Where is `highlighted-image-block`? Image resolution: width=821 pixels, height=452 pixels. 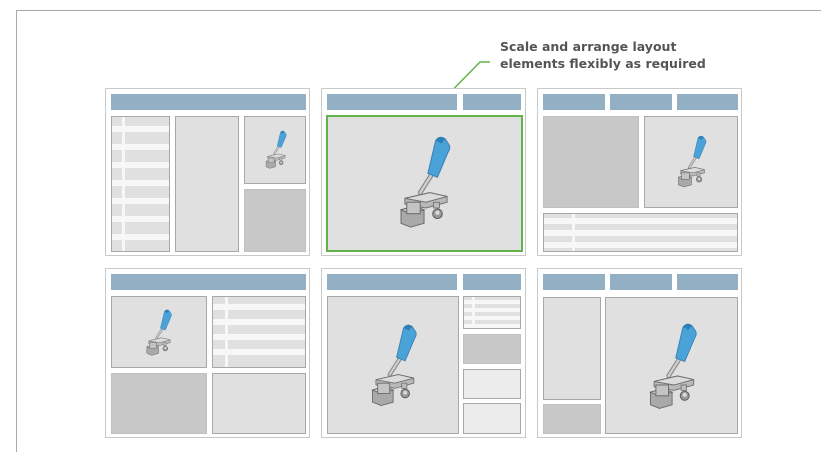
highlighted-image-block is located at coordinates (424, 183).